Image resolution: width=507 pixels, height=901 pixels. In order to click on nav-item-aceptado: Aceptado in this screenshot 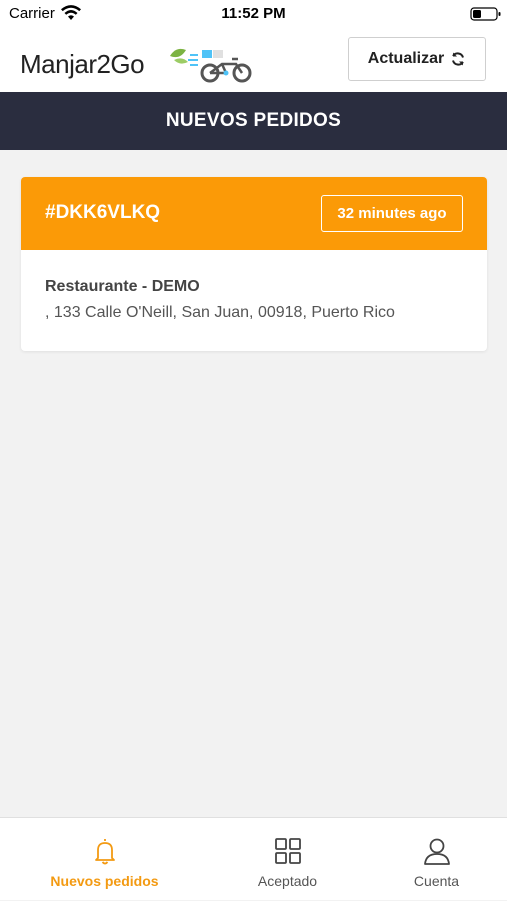, I will do `click(287, 859)`.